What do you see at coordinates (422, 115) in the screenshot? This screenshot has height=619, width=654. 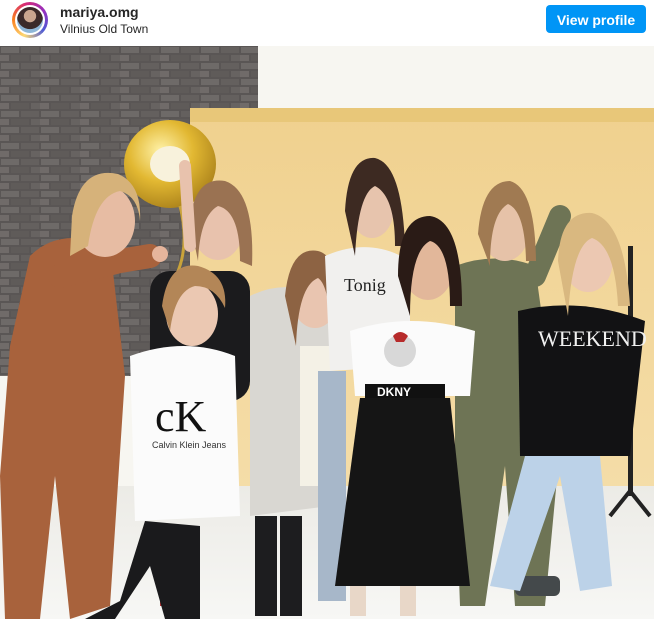 I see `backdrop-roll` at bounding box center [422, 115].